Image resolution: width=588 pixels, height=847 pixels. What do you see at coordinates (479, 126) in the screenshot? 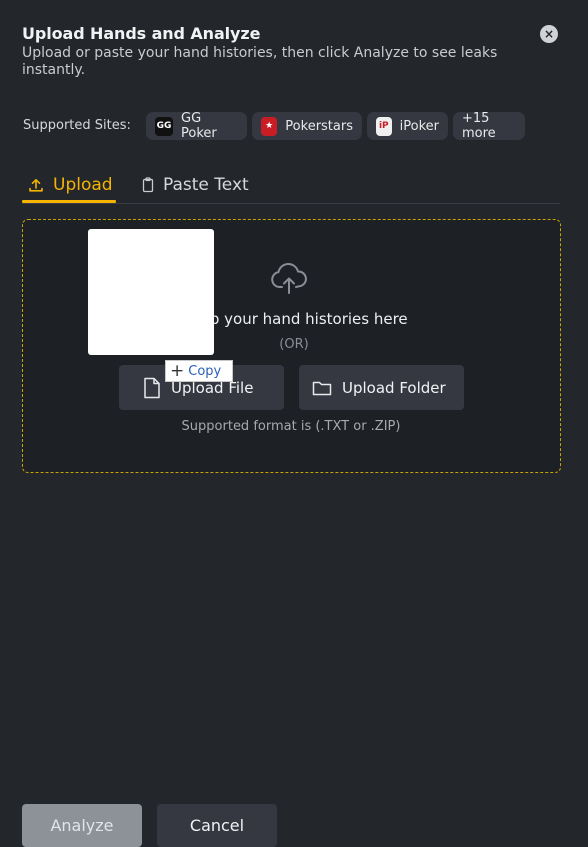
I see `more-sites-label: +15 more` at bounding box center [479, 126].